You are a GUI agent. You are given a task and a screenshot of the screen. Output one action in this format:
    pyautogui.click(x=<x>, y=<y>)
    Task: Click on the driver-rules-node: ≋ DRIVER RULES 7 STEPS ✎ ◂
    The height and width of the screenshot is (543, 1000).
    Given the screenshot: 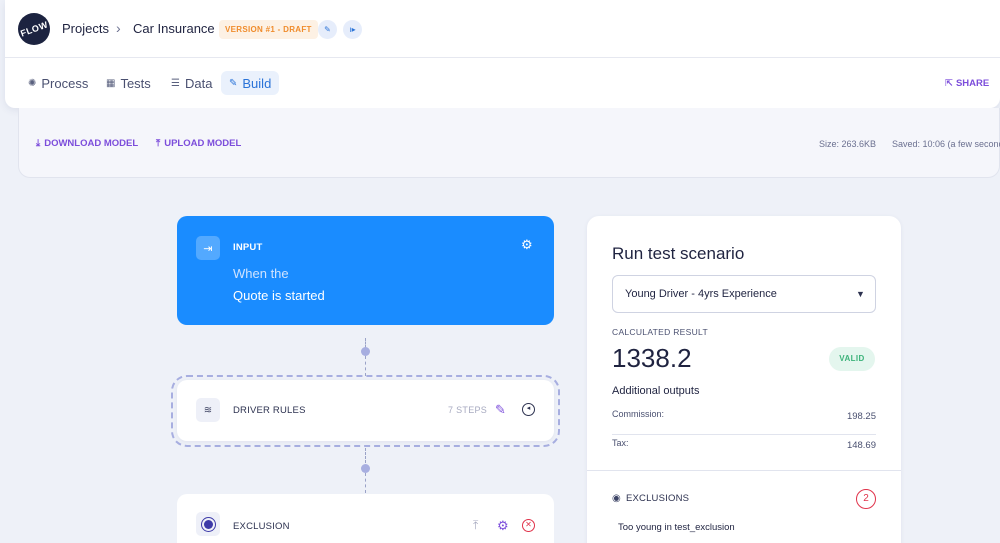 What is the action you would take?
    pyautogui.click(x=365, y=410)
    